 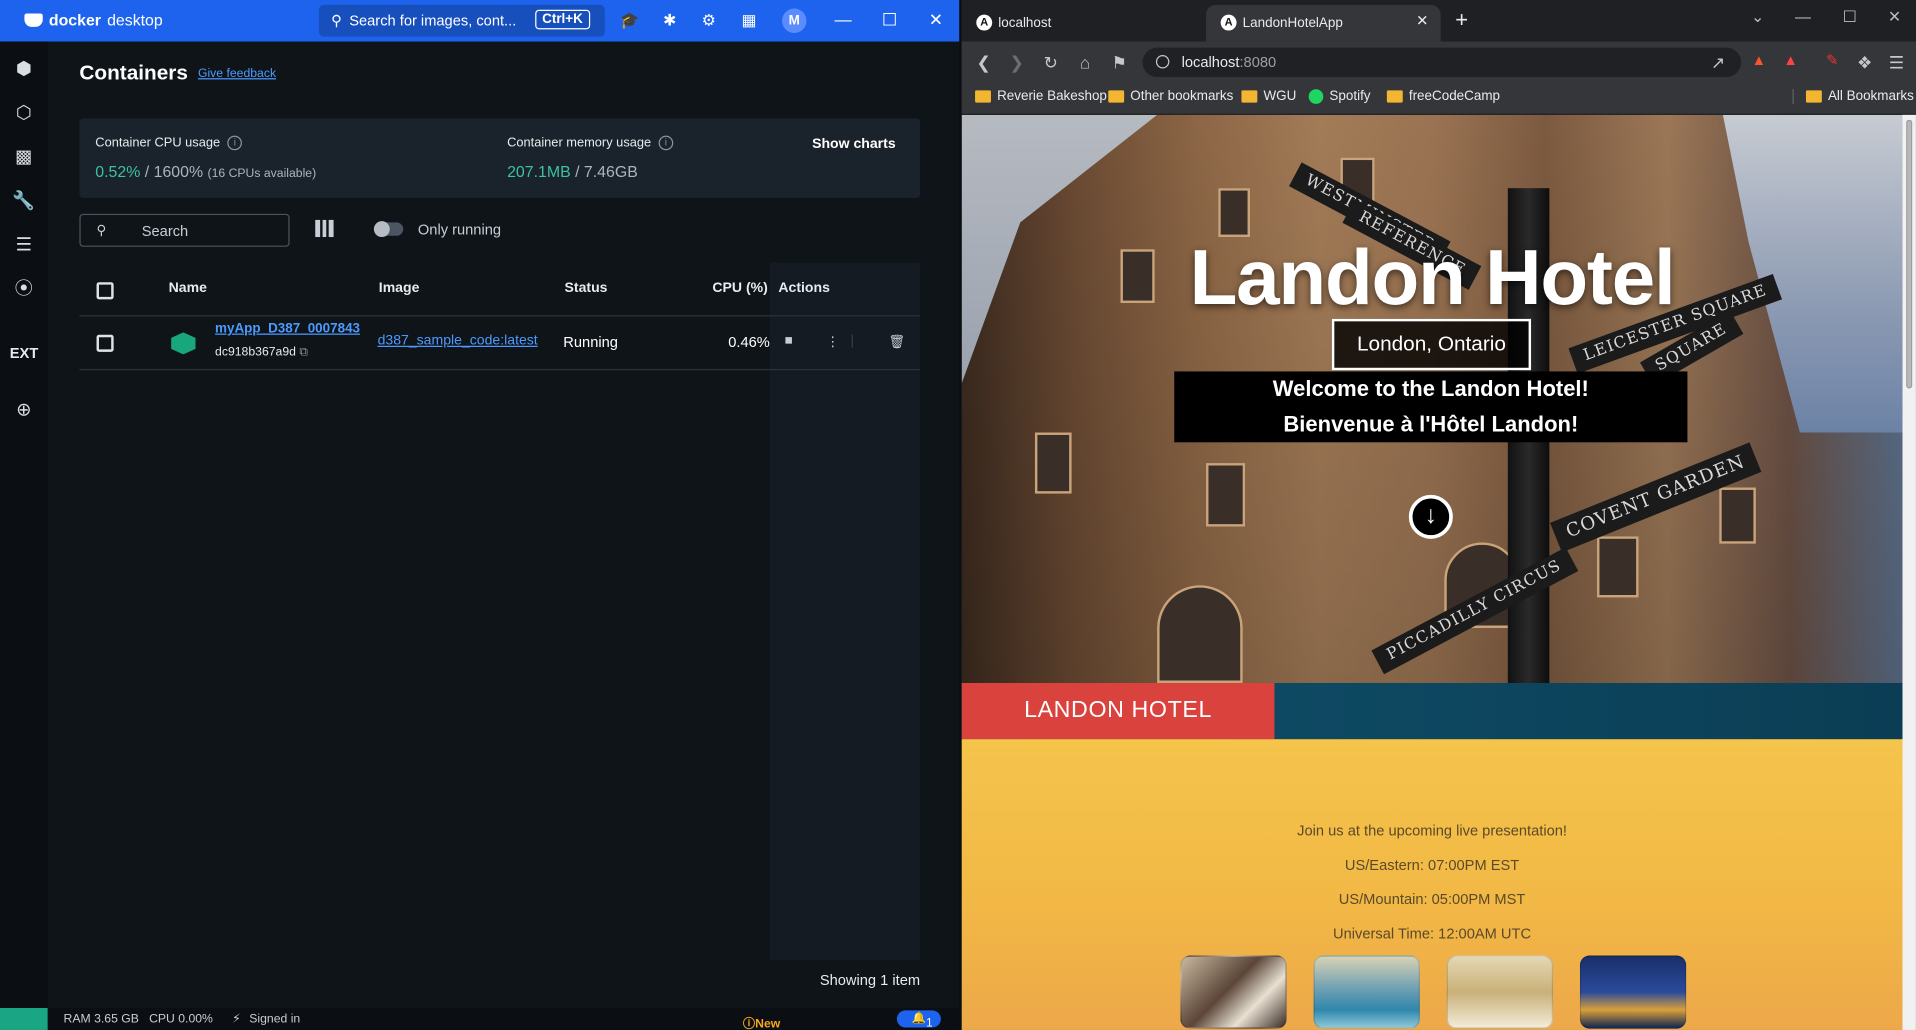 What do you see at coordinates (324, 228) in the screenshot?
I see `columns-toggle-icon` at bounding box center [324, 228].